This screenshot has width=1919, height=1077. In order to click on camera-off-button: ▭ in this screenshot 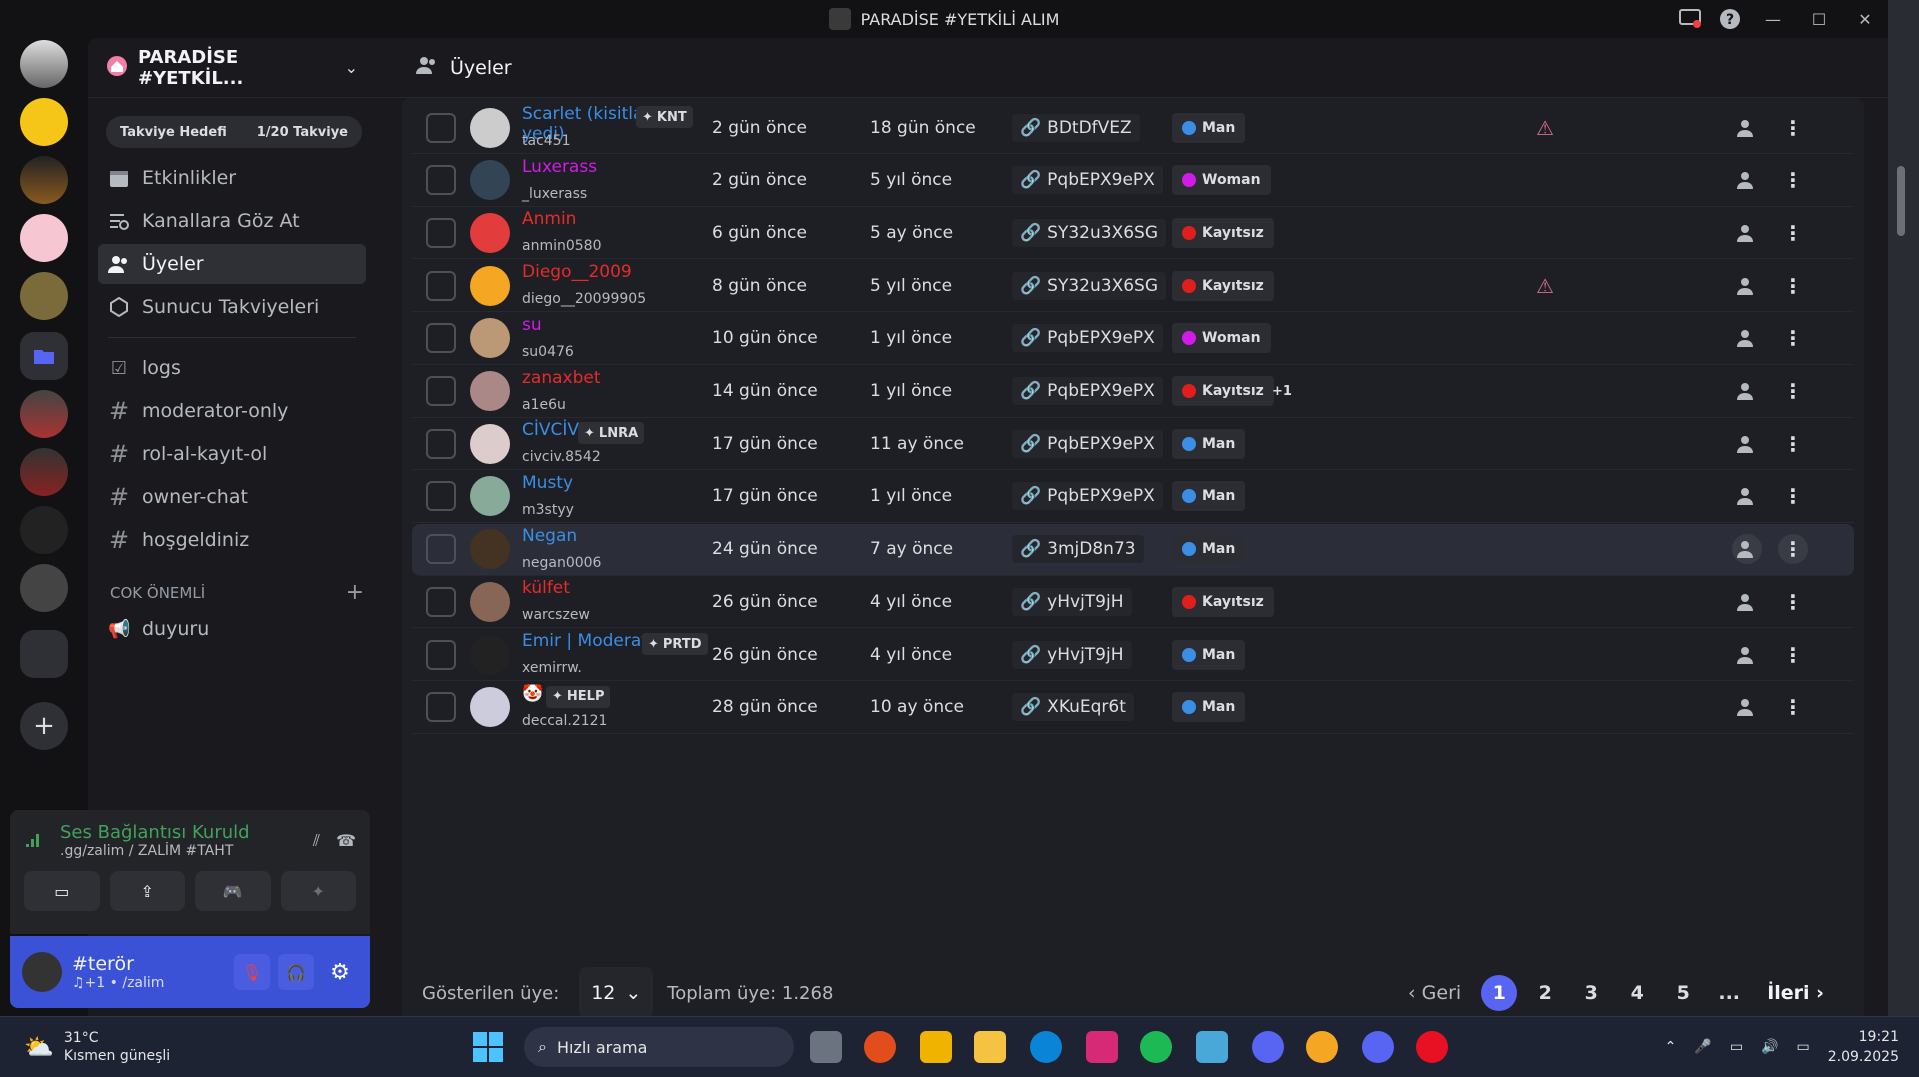, I will do `click(62, 891)`.